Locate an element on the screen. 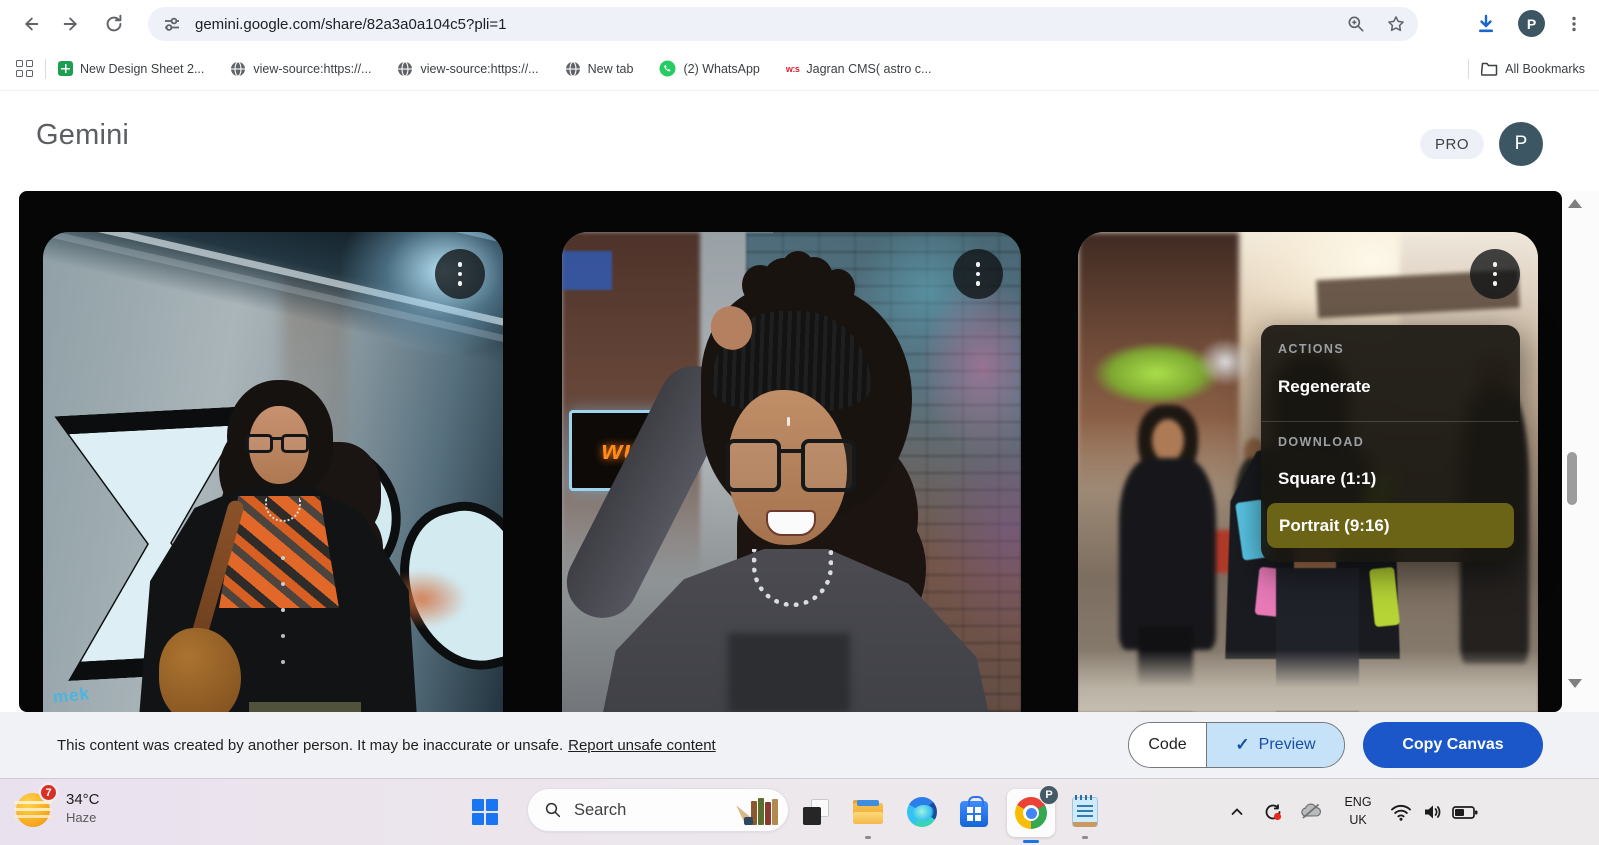 This screenshot has height=845, width=1599. photo2-woman-beanie is located at coordinates (779, 484).